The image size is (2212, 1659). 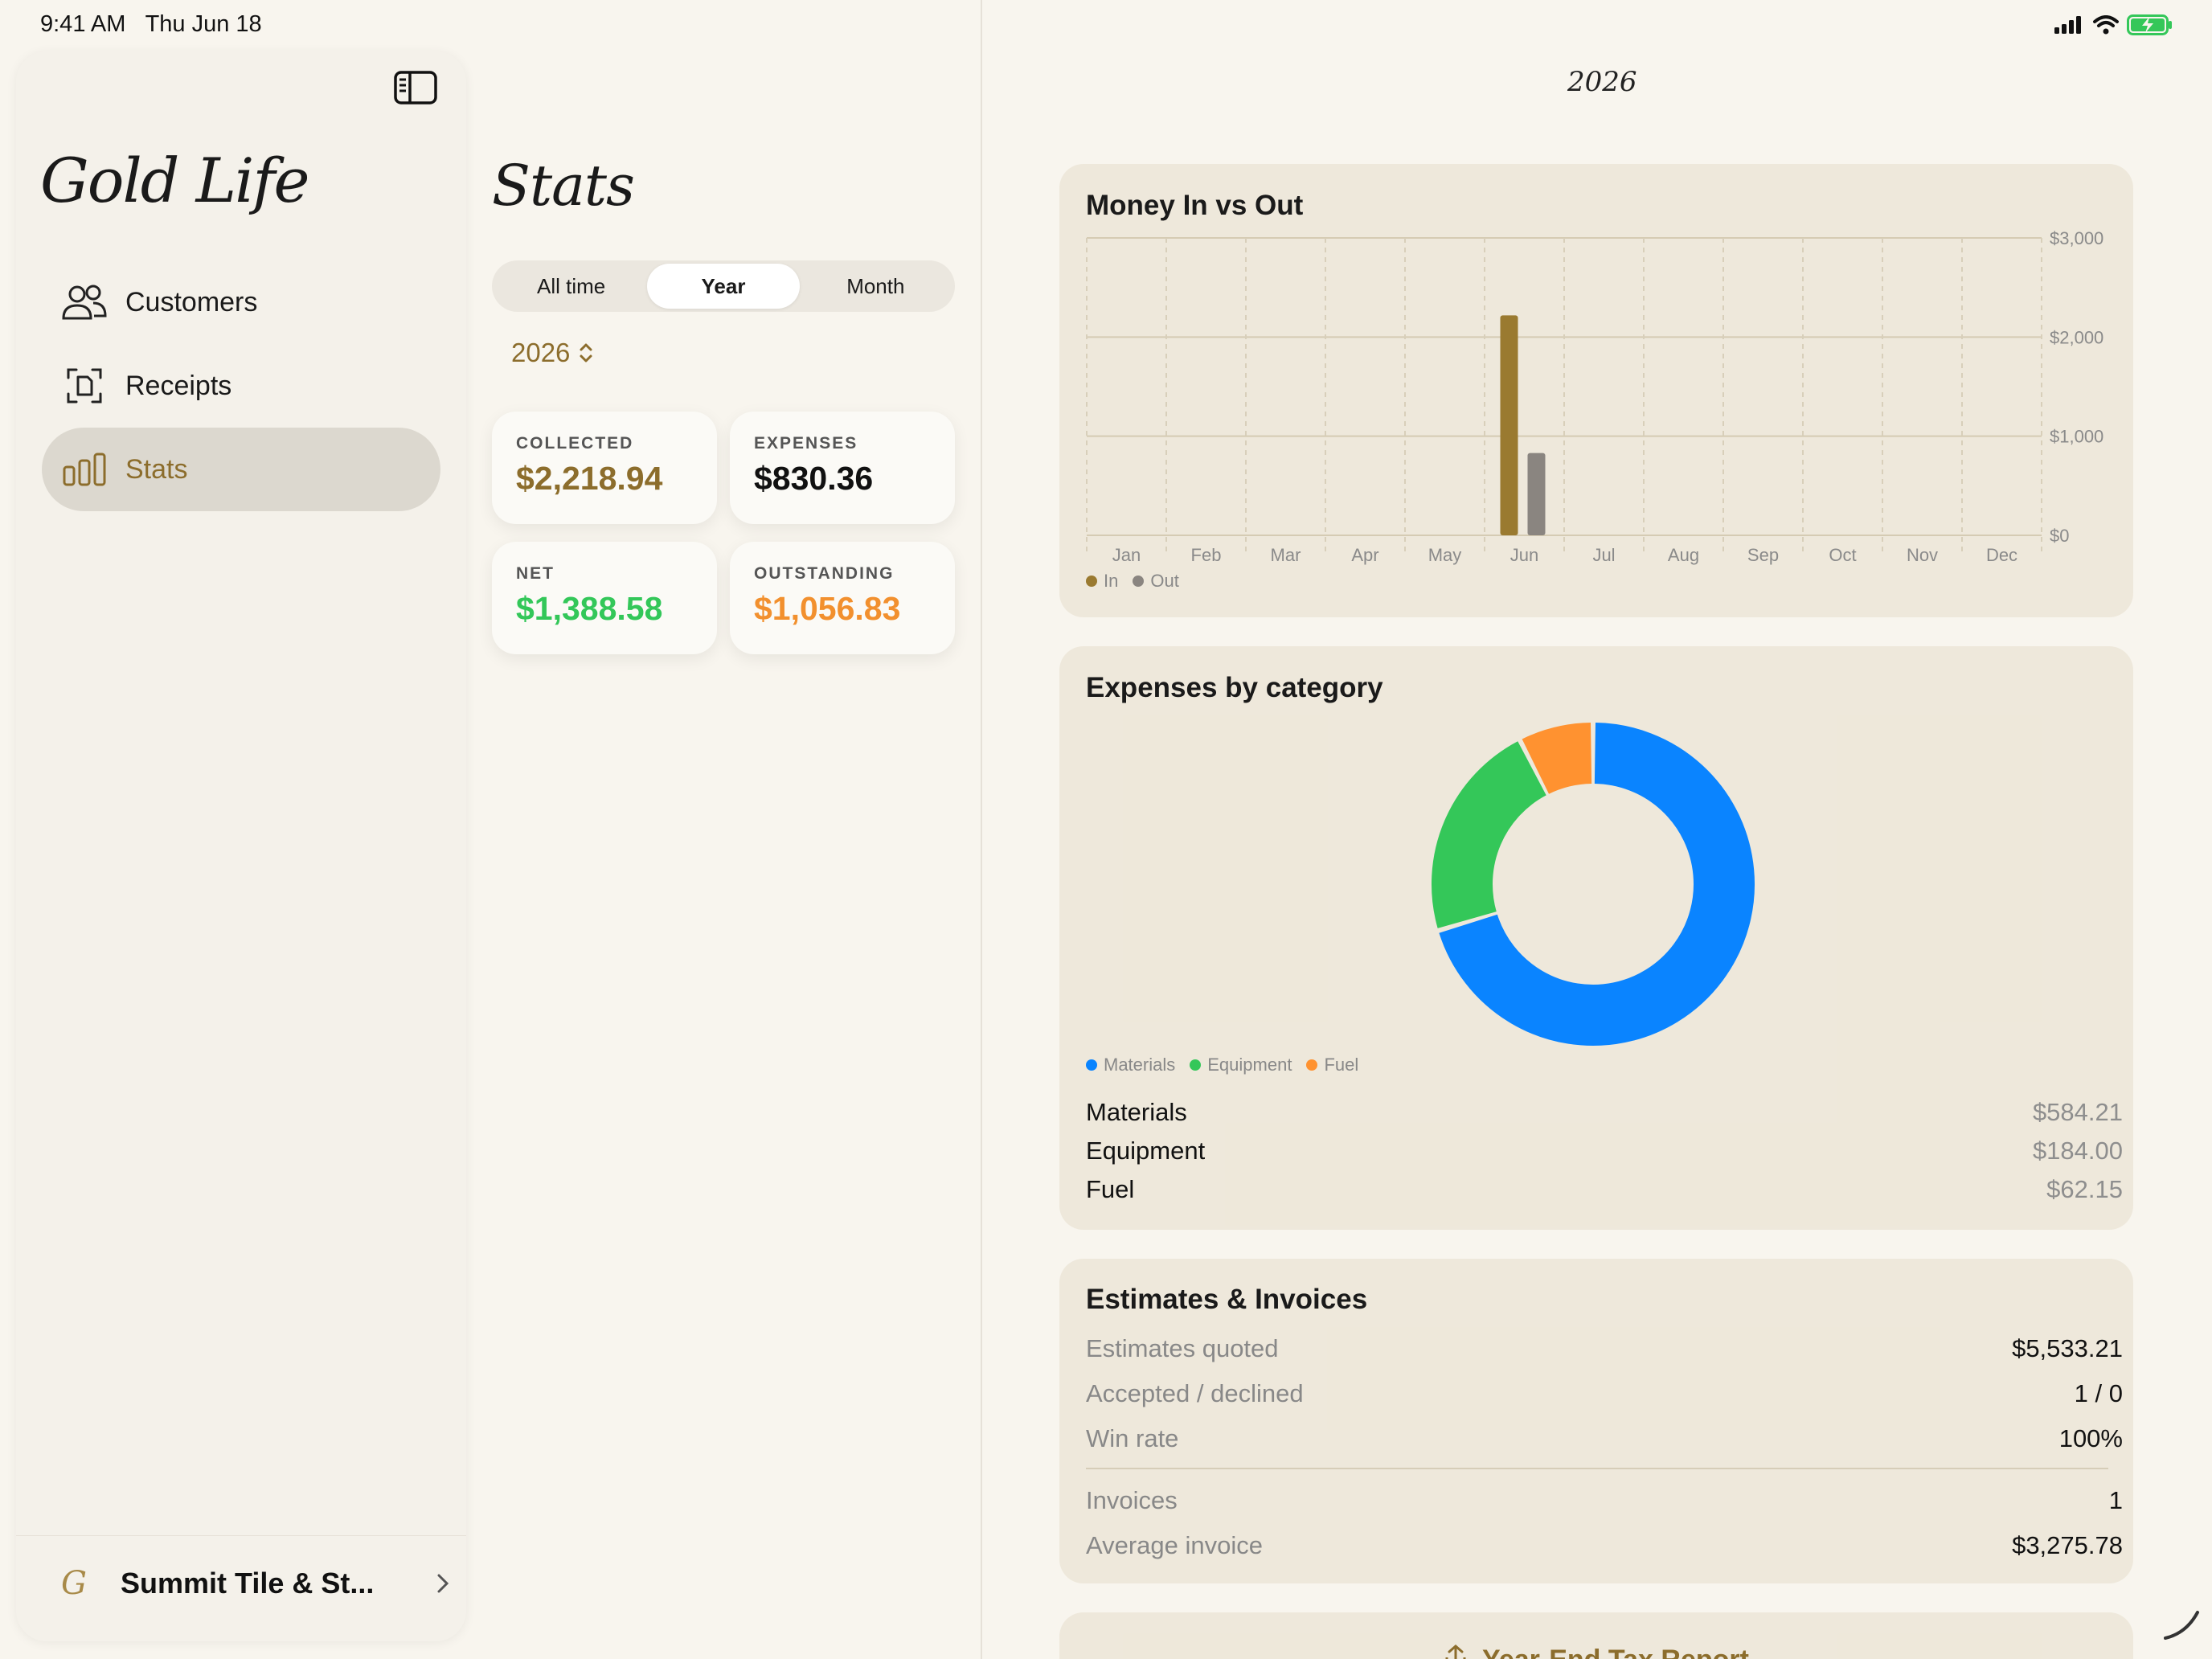 What do you see at coordinates (1597, 1468) in the screenshot?
I see `estimates-divider` at bounding box center [1597, 1468].